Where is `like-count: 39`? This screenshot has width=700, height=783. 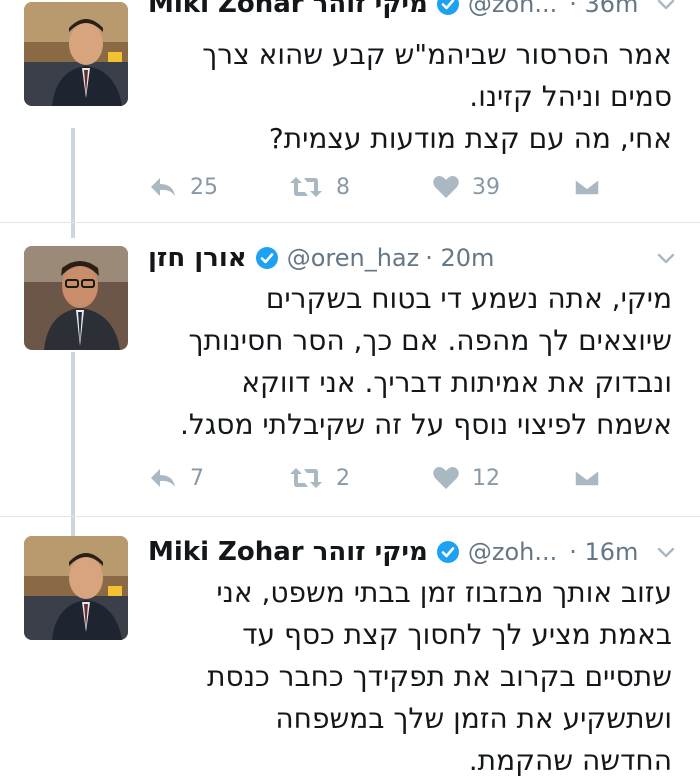 like-count: 39 is located at coordinates (486, 187).